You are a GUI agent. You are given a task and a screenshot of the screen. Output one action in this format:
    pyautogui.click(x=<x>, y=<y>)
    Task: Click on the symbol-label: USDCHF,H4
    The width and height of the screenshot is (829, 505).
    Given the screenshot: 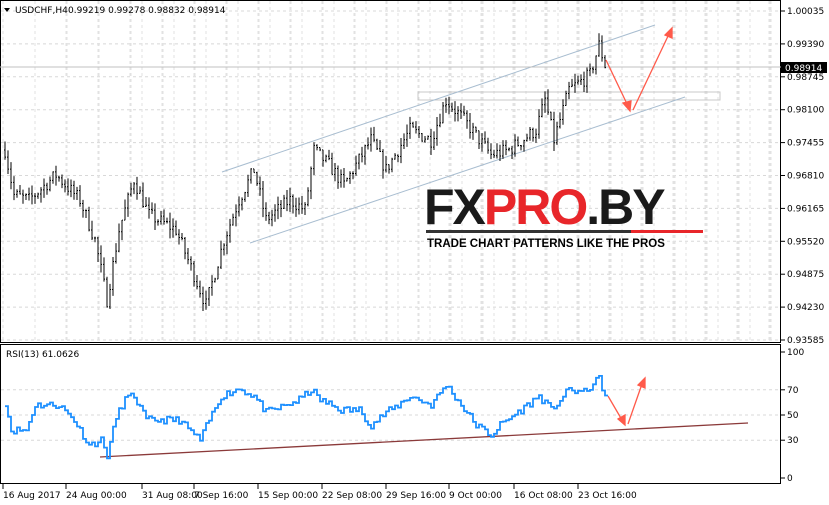 What is the action you would take?
    pyautogui.click(x=41, y=11)
    